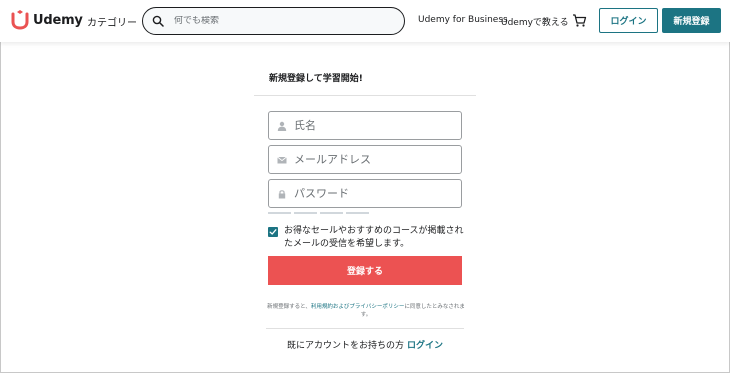  What do you see at coordinates (345, 346) in the screenshot?
I see `have-account-text: 既にアカウントをお持ちの方` at bounding box center [345, 346].